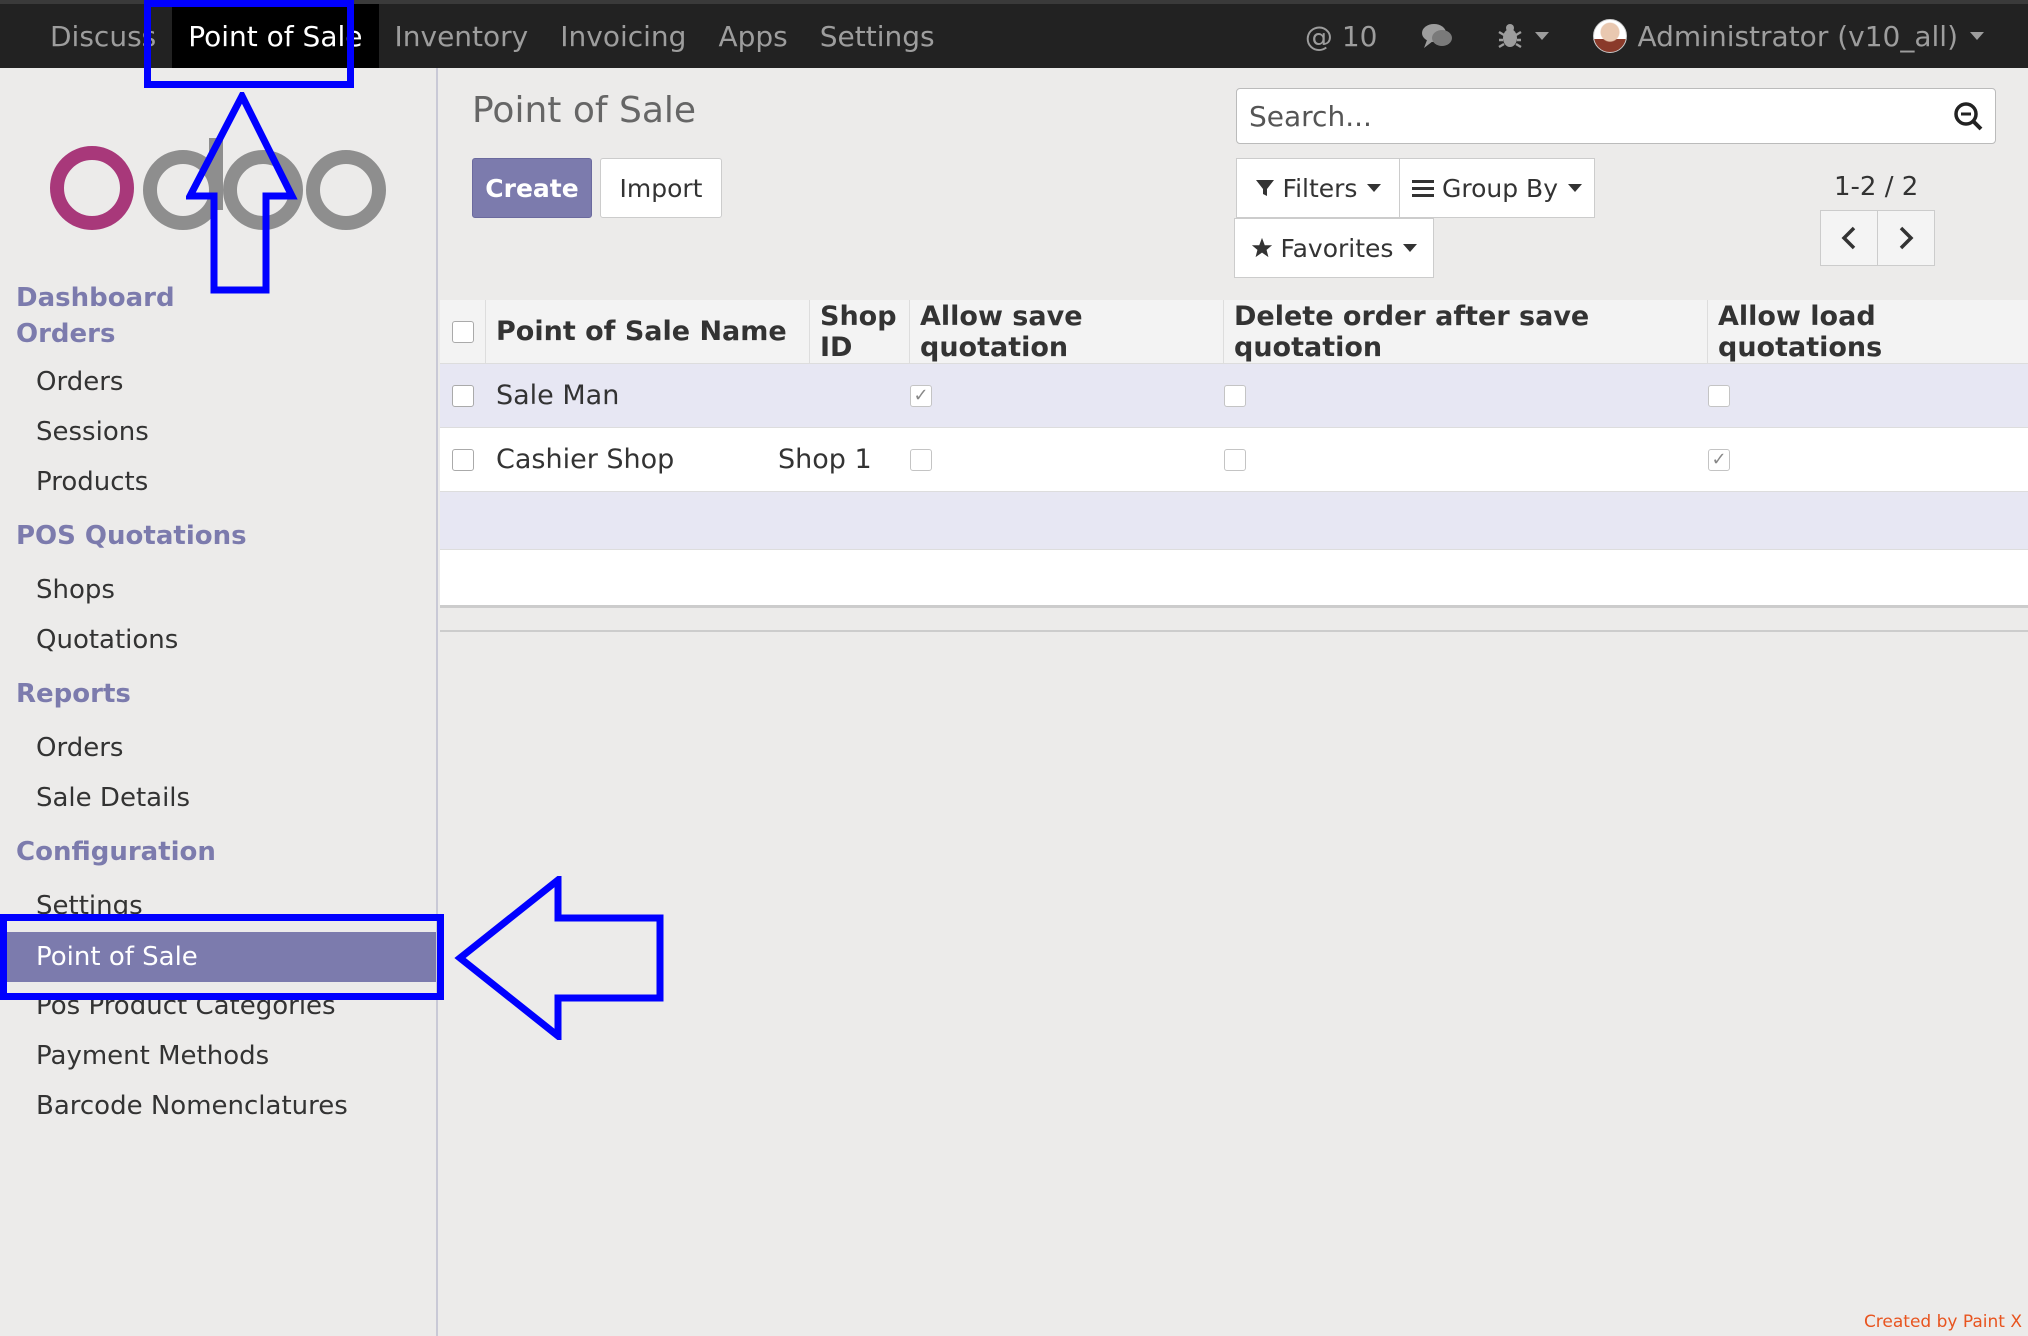  I want to click on list-icon, so click(1422, 188).